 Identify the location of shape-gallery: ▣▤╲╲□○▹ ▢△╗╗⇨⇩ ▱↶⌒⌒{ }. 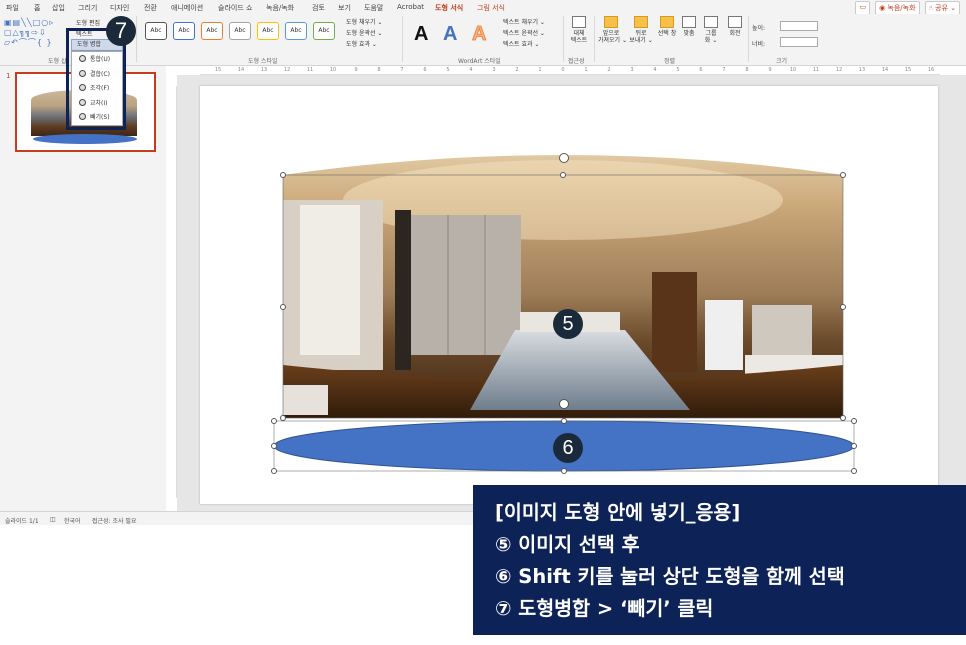
(35, 34).